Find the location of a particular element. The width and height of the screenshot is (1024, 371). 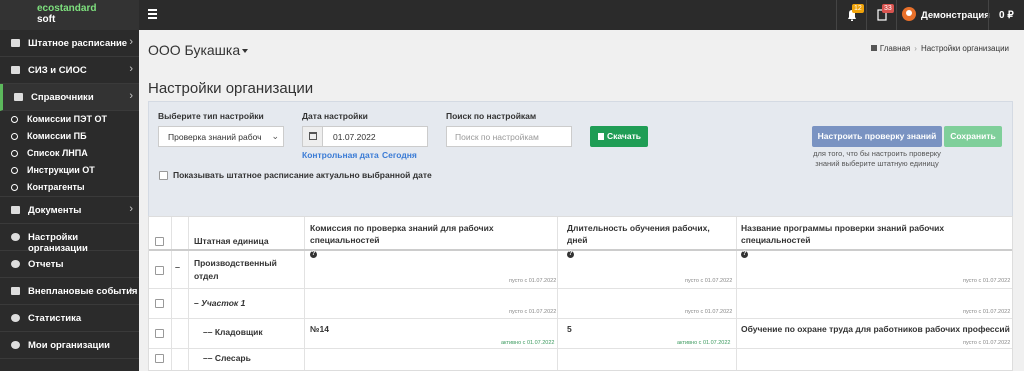

cell-unit-label: Слесарь is located at coordinates (232, 358).